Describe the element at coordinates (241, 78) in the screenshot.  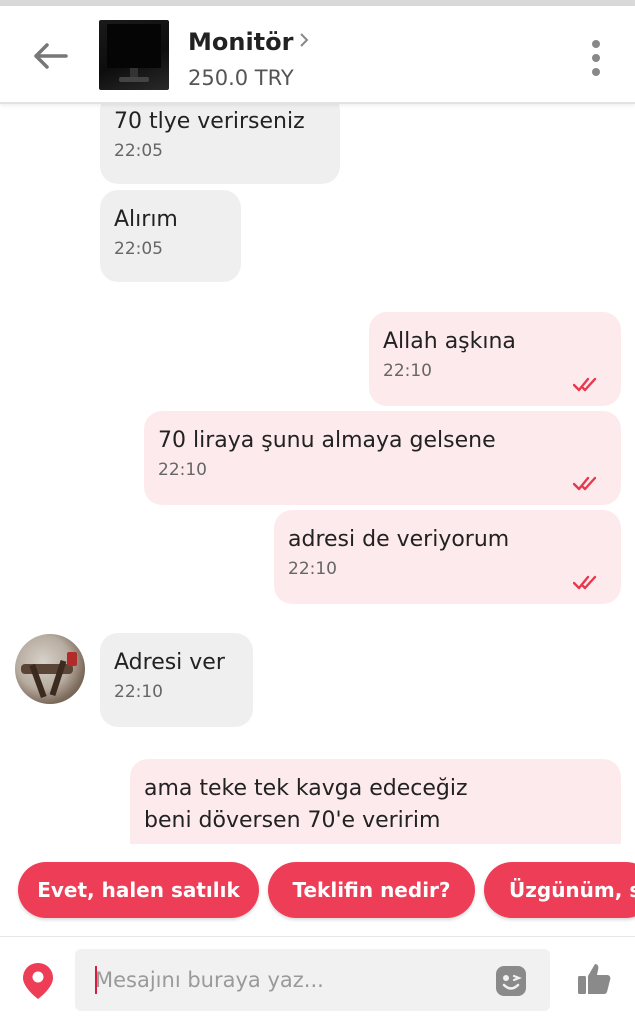
I see `product-price: 250.0 TRY` at that location.